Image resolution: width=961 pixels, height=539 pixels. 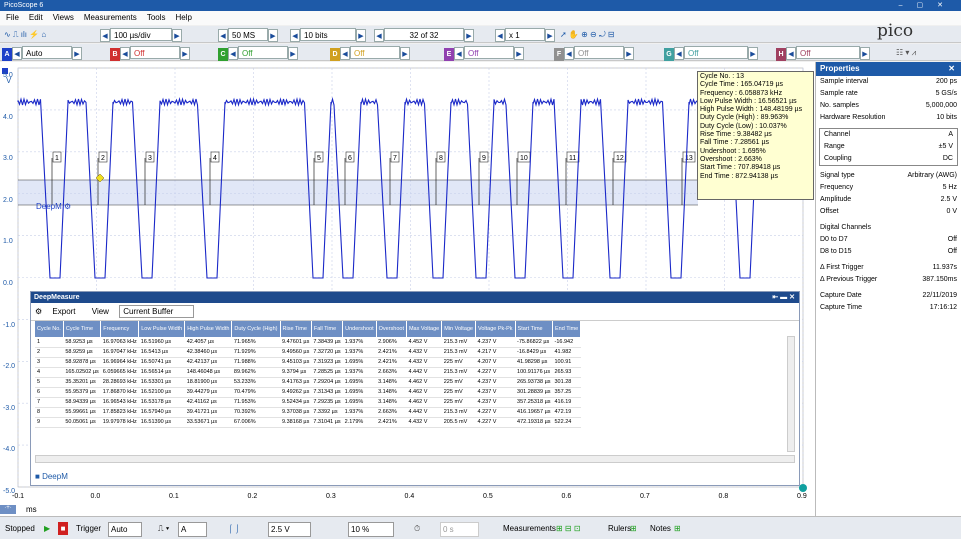 I want to click on menu-views: Views, so click(x=63, y=17).